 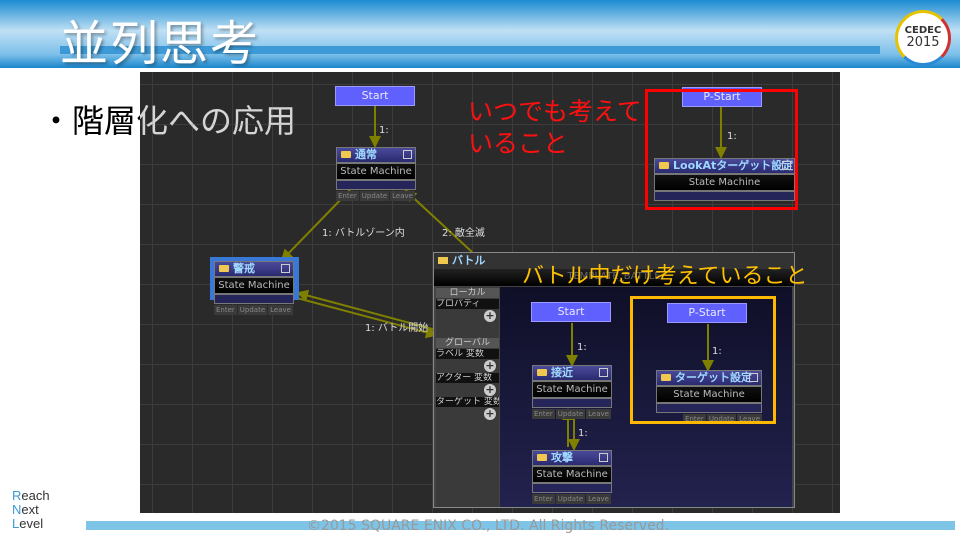 What do you see at coordinates (571, 312) in the screenshot?
I see `inner-start-node: Start` at bounding box center [571, 312].